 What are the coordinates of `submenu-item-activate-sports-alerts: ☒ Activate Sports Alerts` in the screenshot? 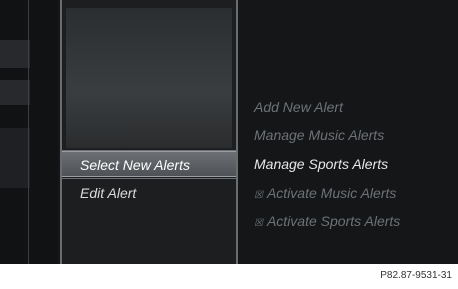 It's located at (327, 221).